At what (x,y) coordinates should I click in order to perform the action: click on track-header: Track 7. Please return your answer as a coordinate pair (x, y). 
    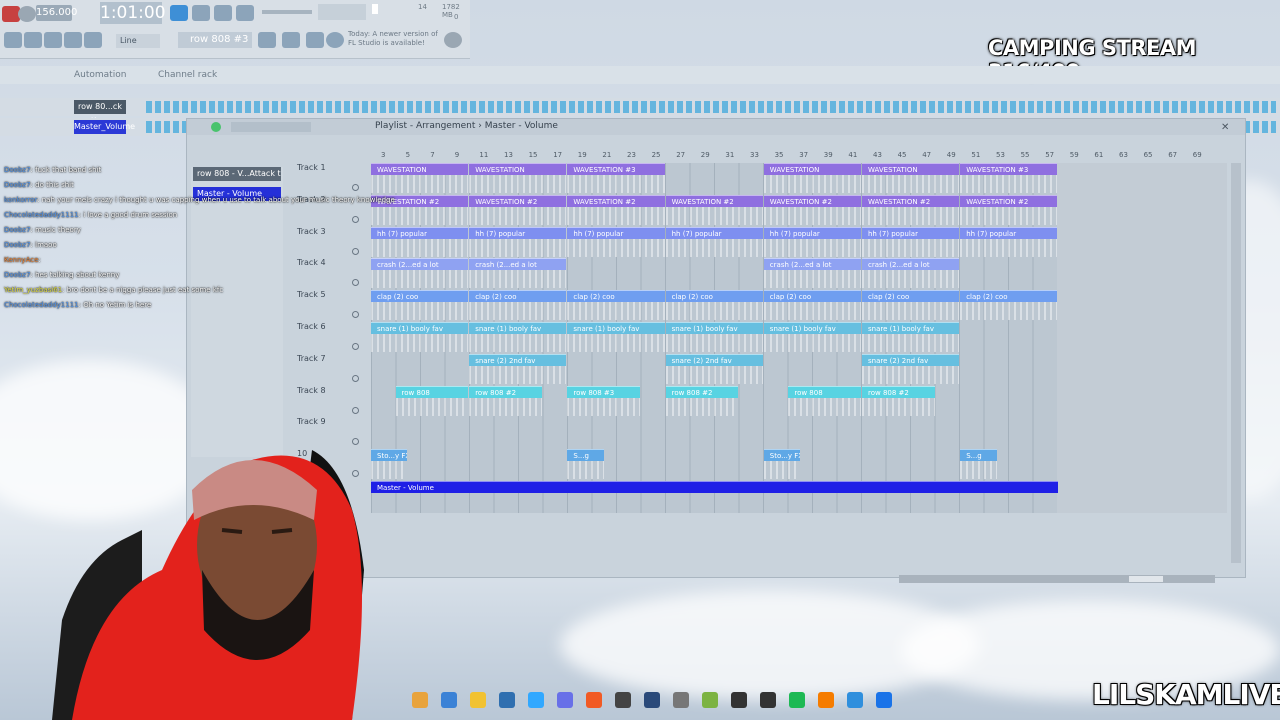
    Looking at the image, I should click on (331, 369).